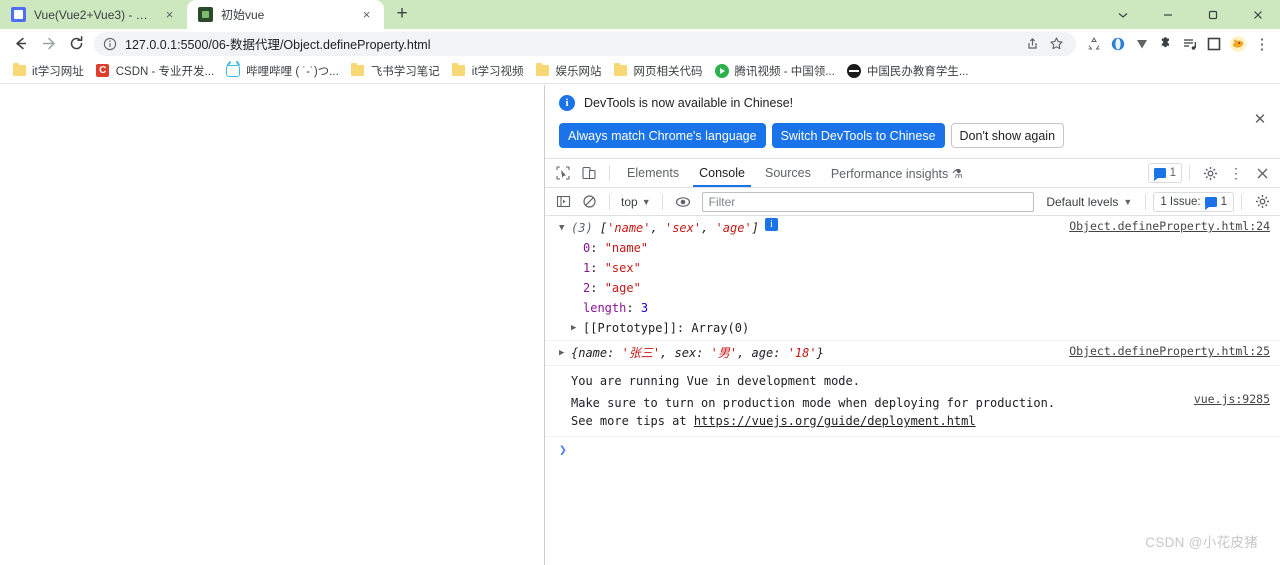 The height and width of the screenshot is (565, 1280). What do you see at coordinates (1094, 44) in the screenshot?
I see `recycle-icon` at bounding box center [1094, 44].